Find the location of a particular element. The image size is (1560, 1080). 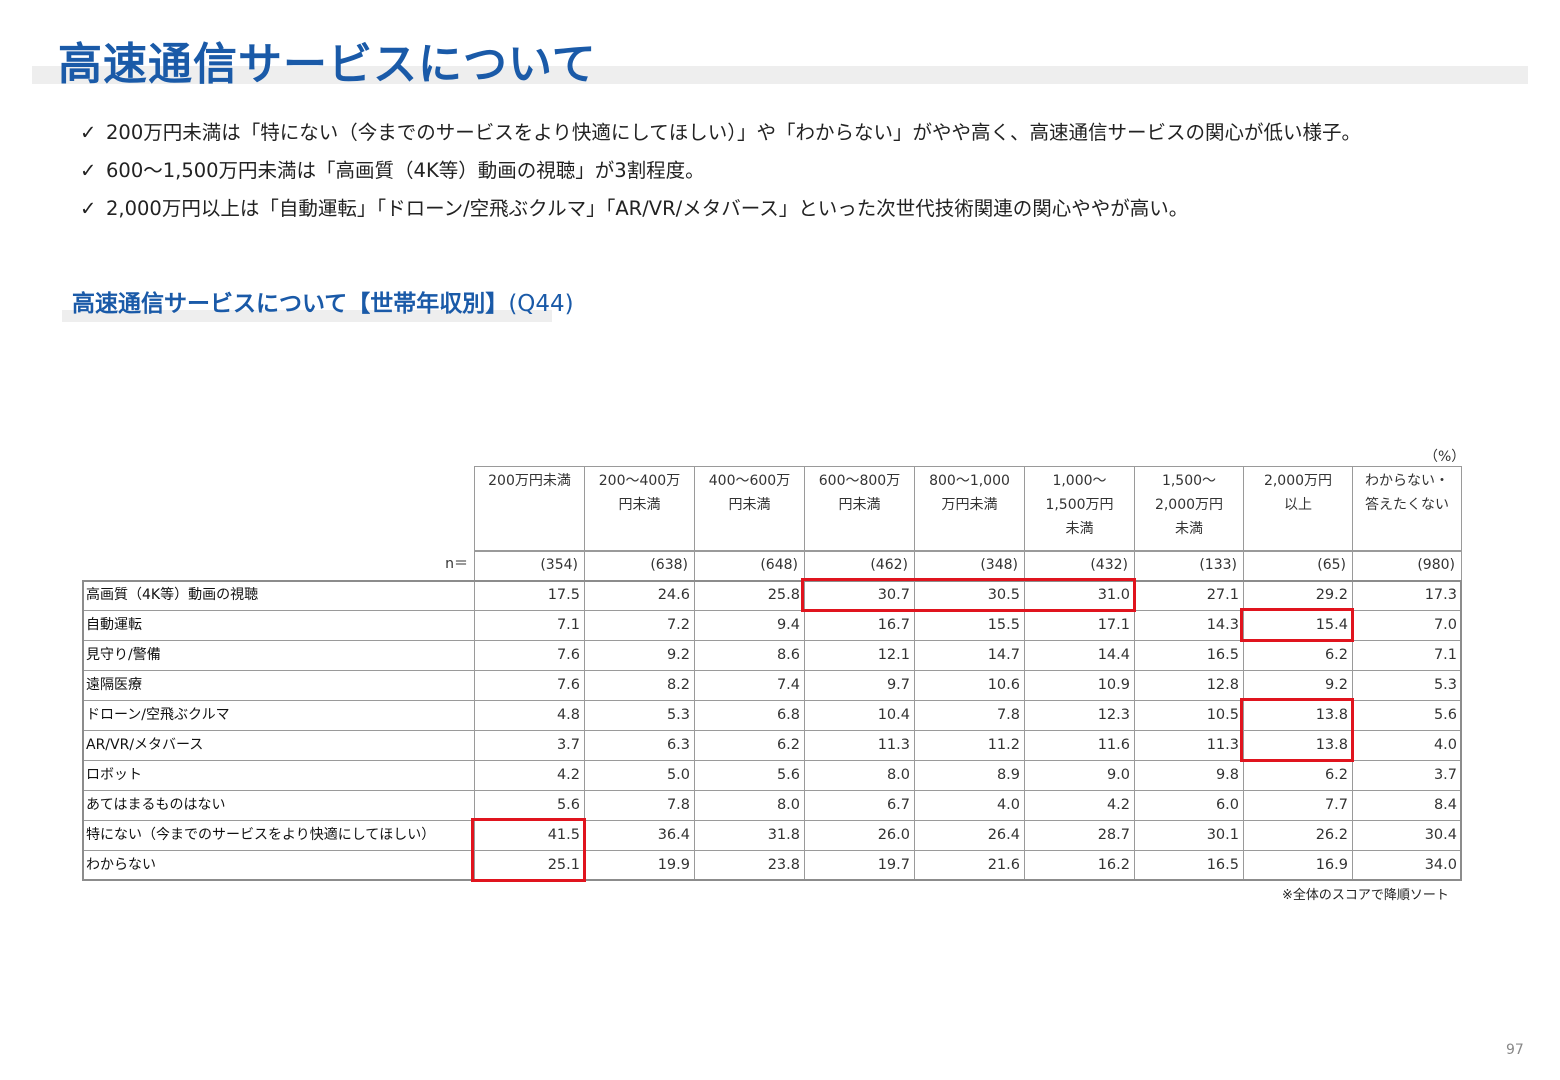

column-header: 1,000～ 1,500万円 未満 is located at coordinates (1079, 508).